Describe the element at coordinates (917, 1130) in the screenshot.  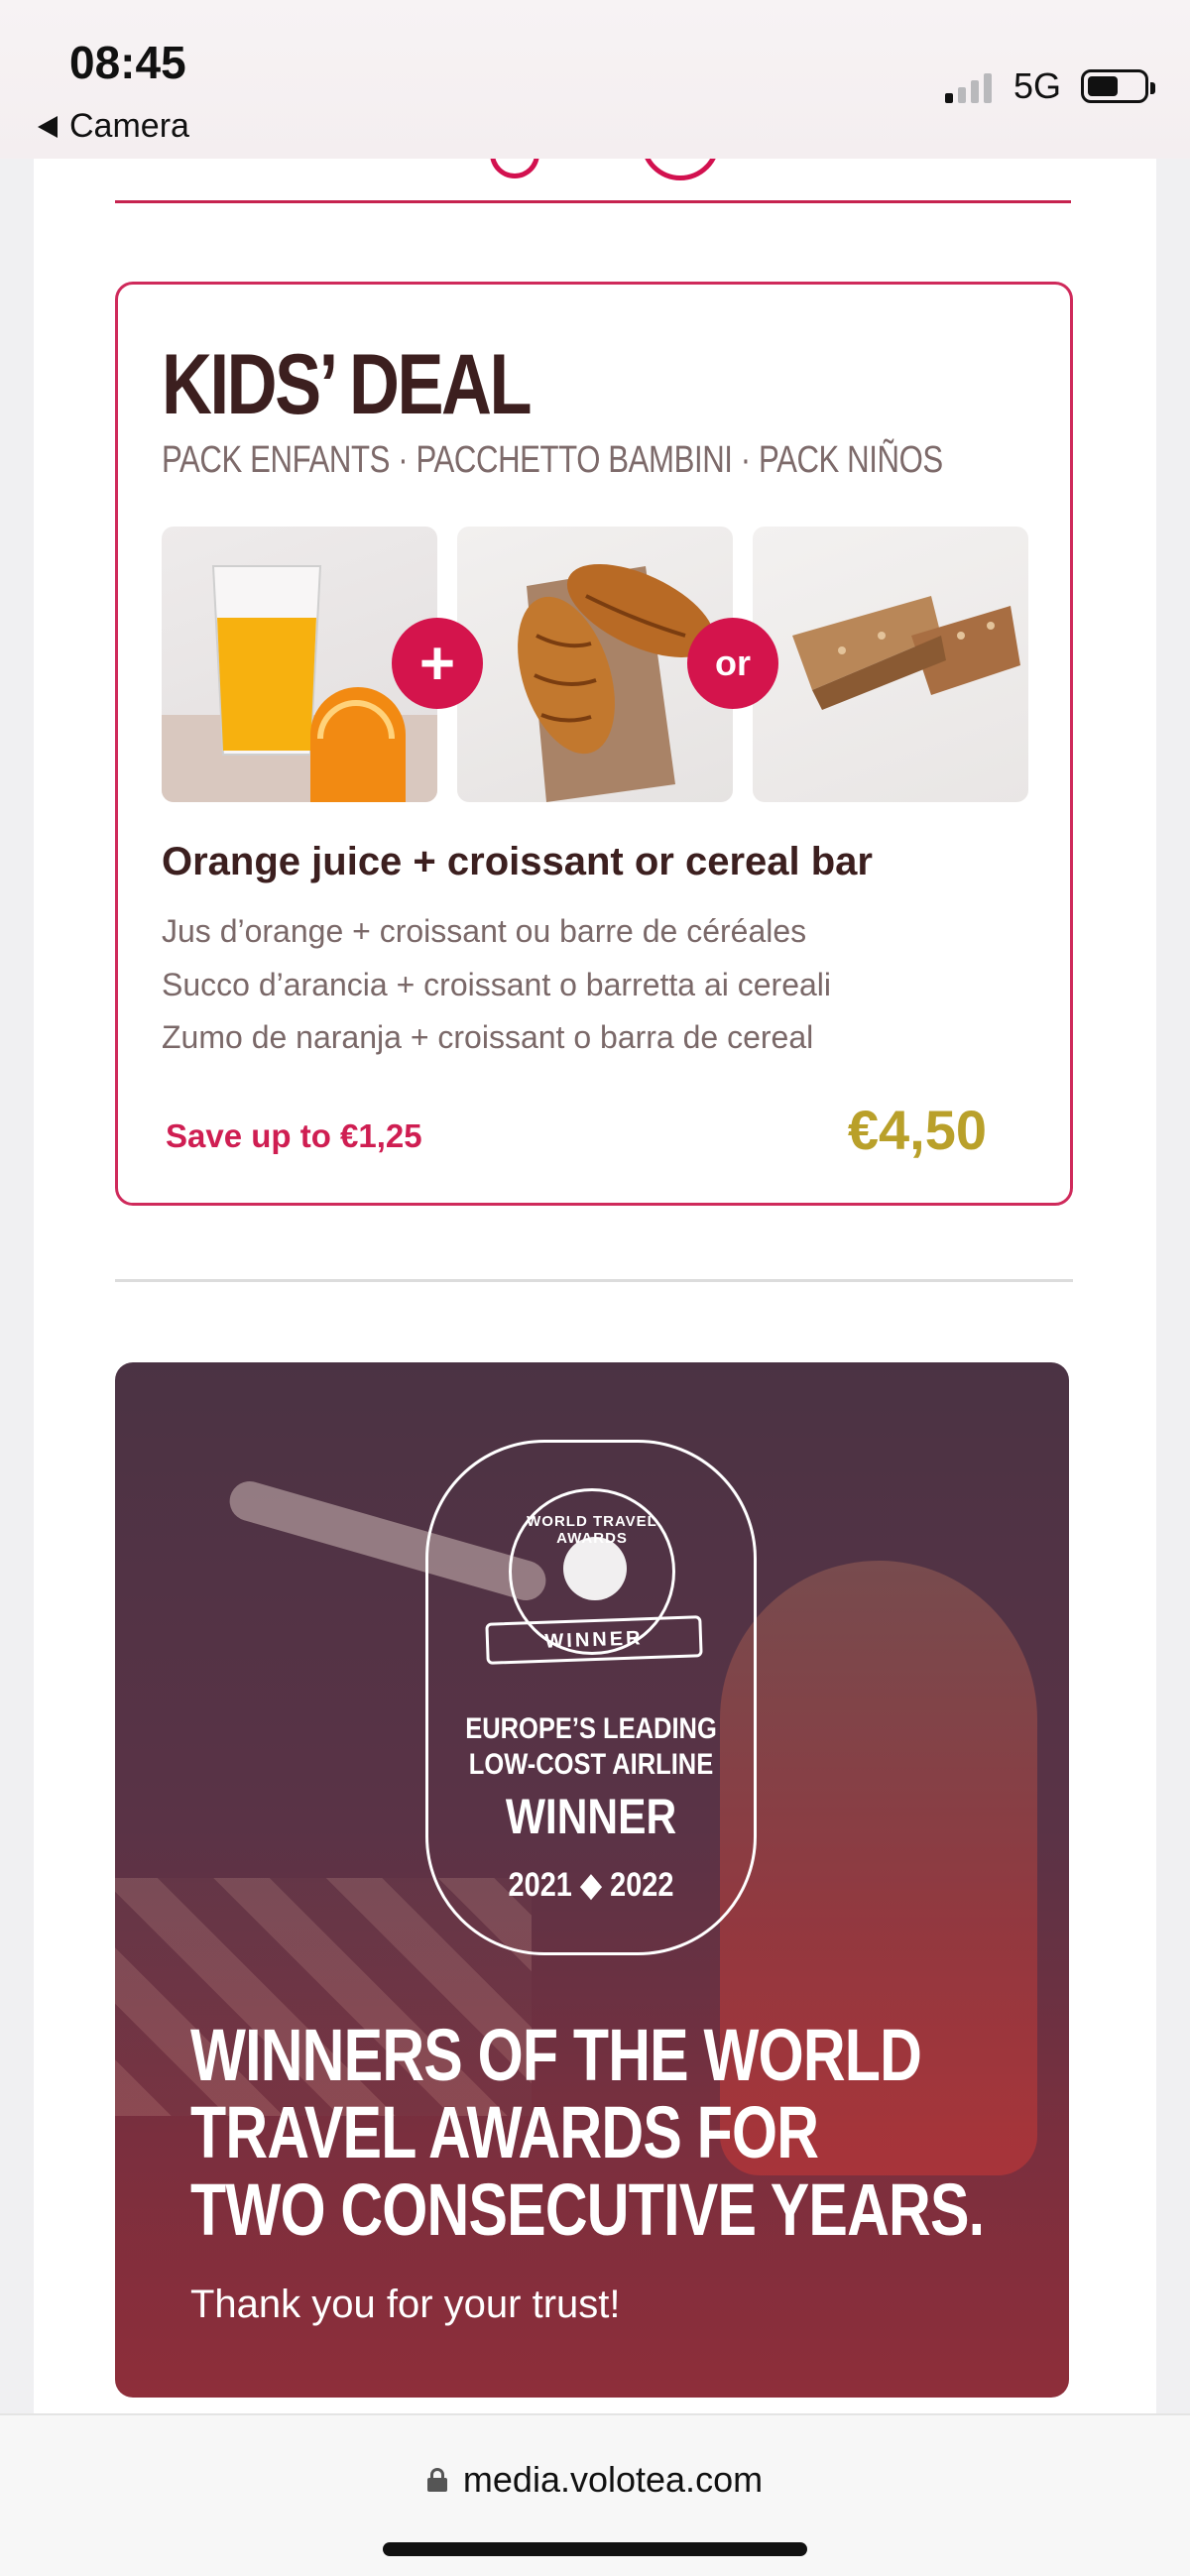
I see `deal-price: €4,50` at that location.